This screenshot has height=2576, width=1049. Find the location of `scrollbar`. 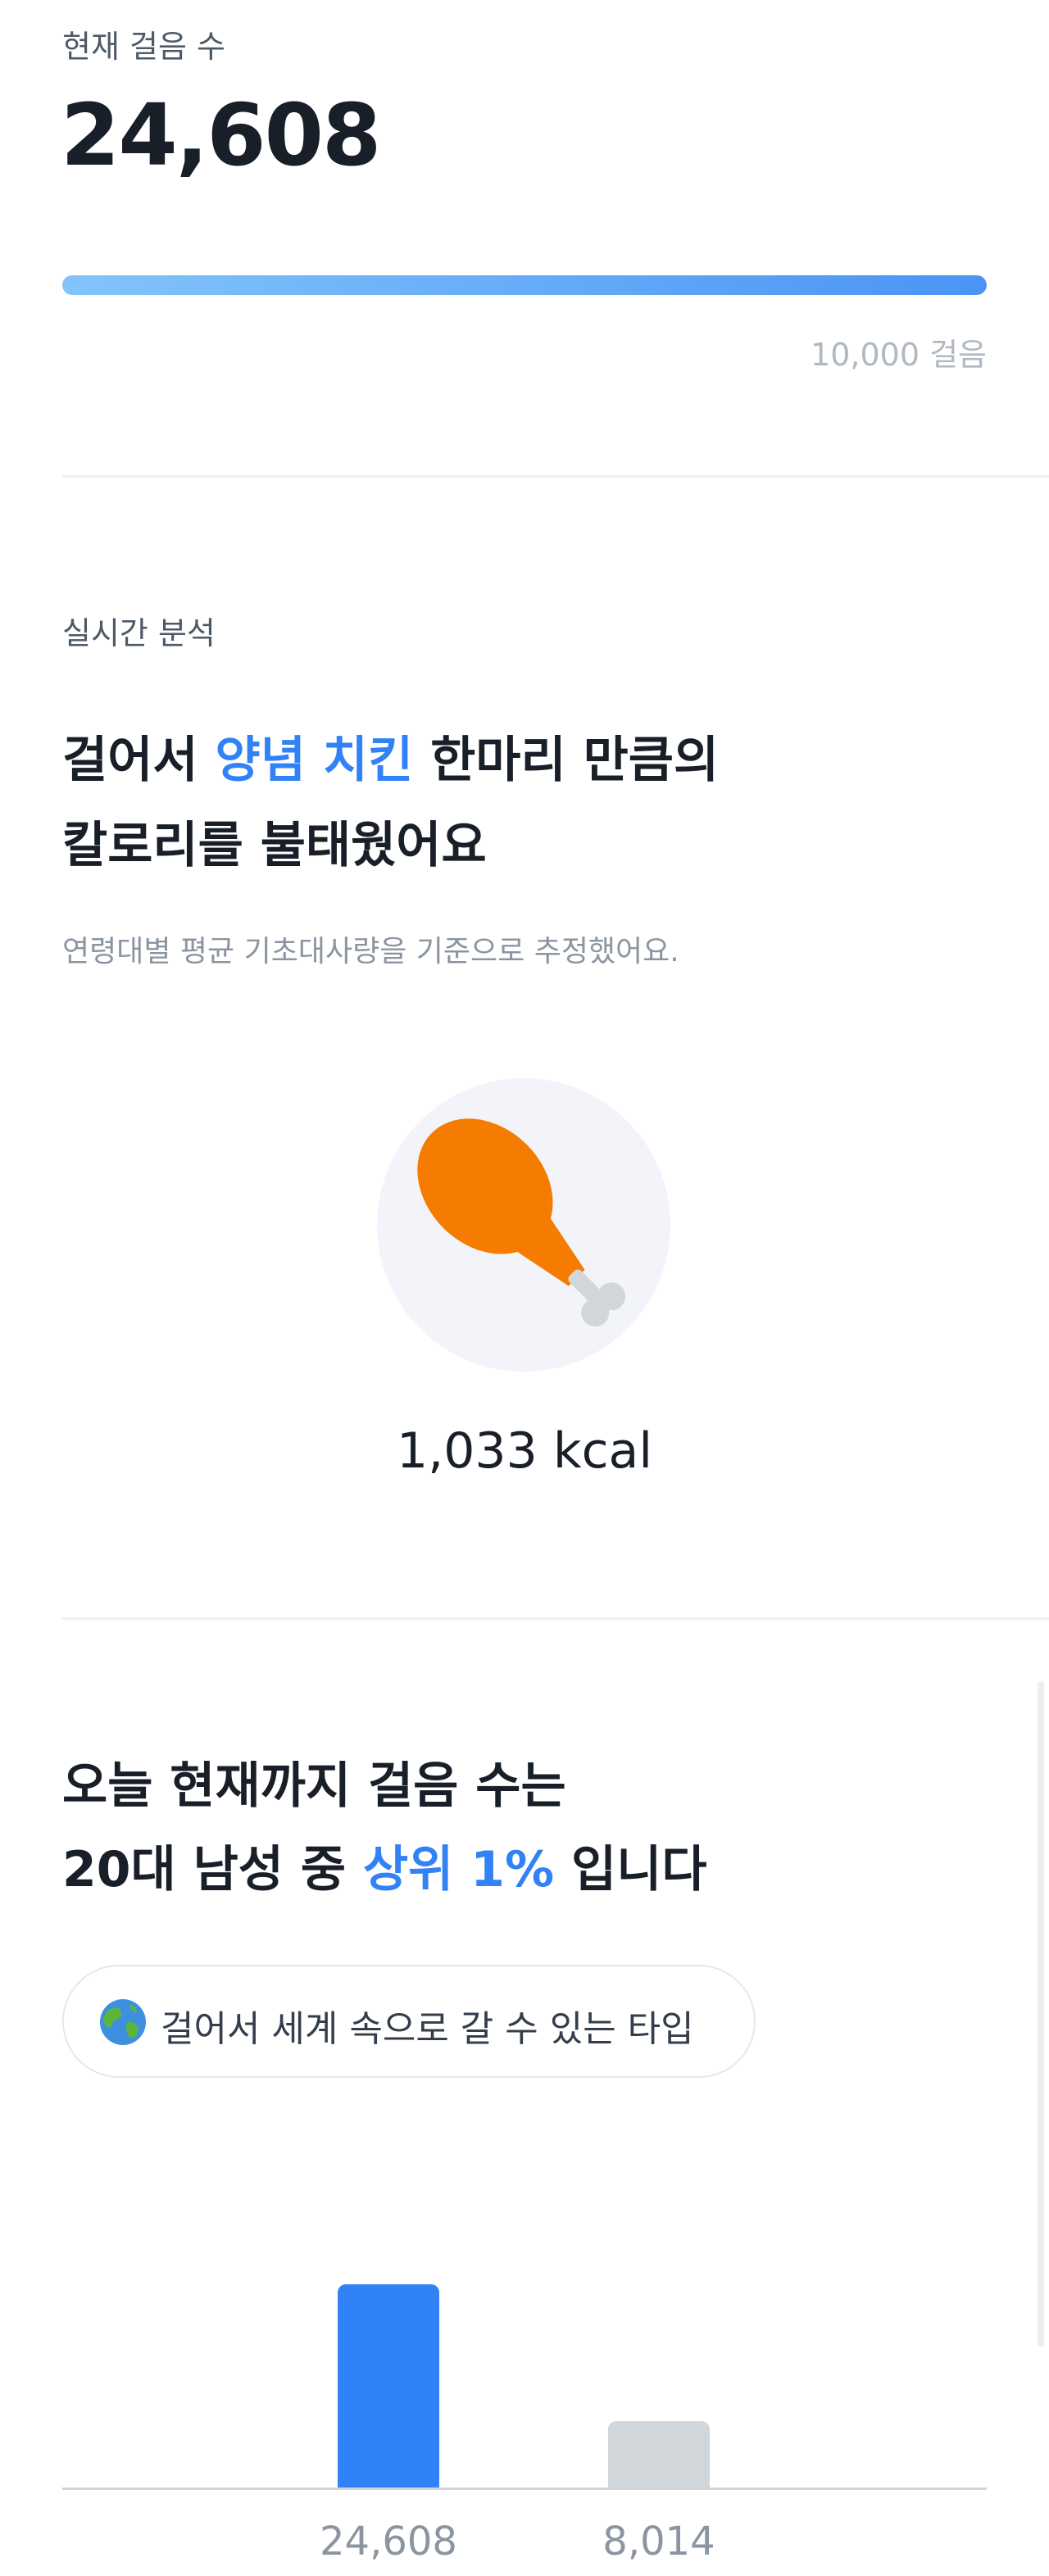

scrollbar is located at coordinates (1041, 2014).